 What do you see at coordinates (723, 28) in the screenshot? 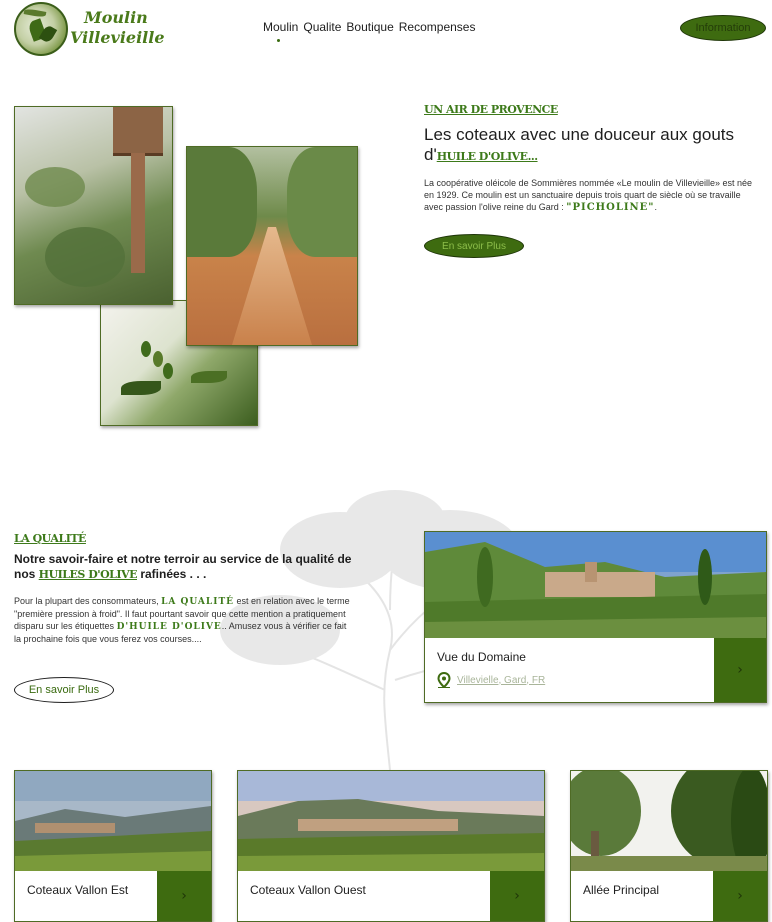
I see `information-button: Information` at bounding box center [723, 28].